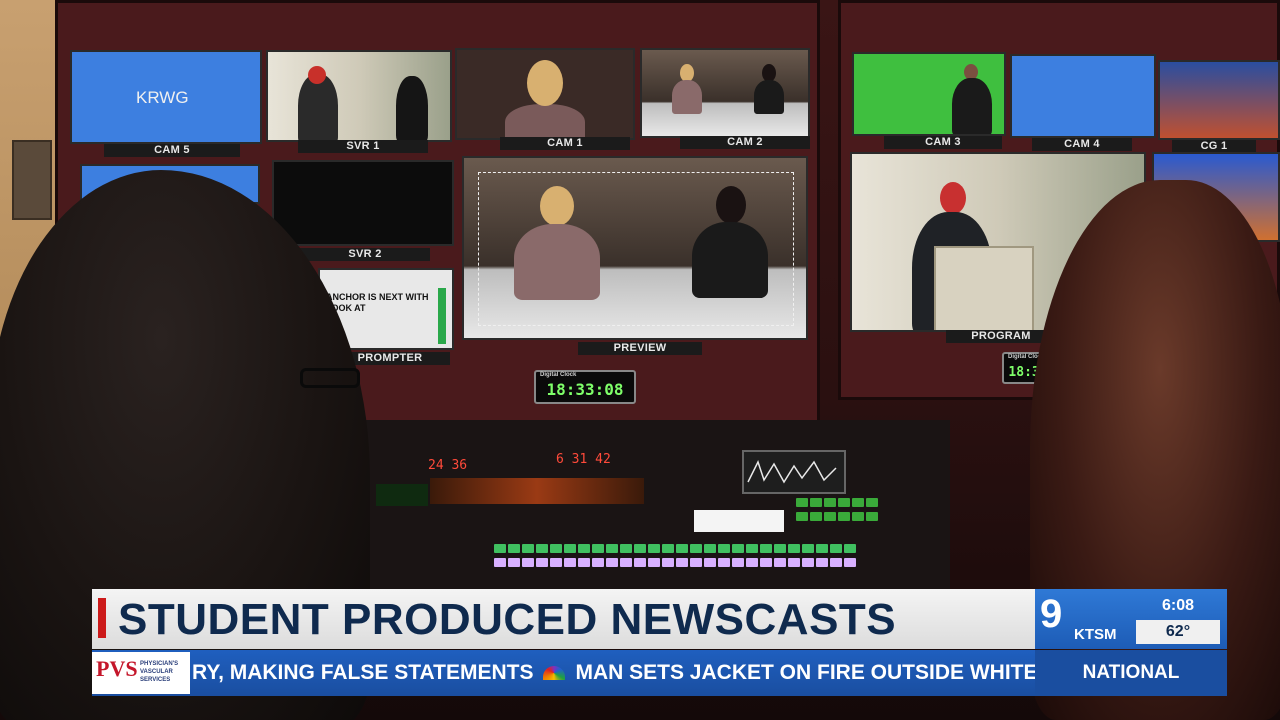 The height and width of the screenshot is (720, 1280). I want to click on prompter-screen-text: ANCHOR IS NEXT WITH LOOK AT, so click(377, 302).